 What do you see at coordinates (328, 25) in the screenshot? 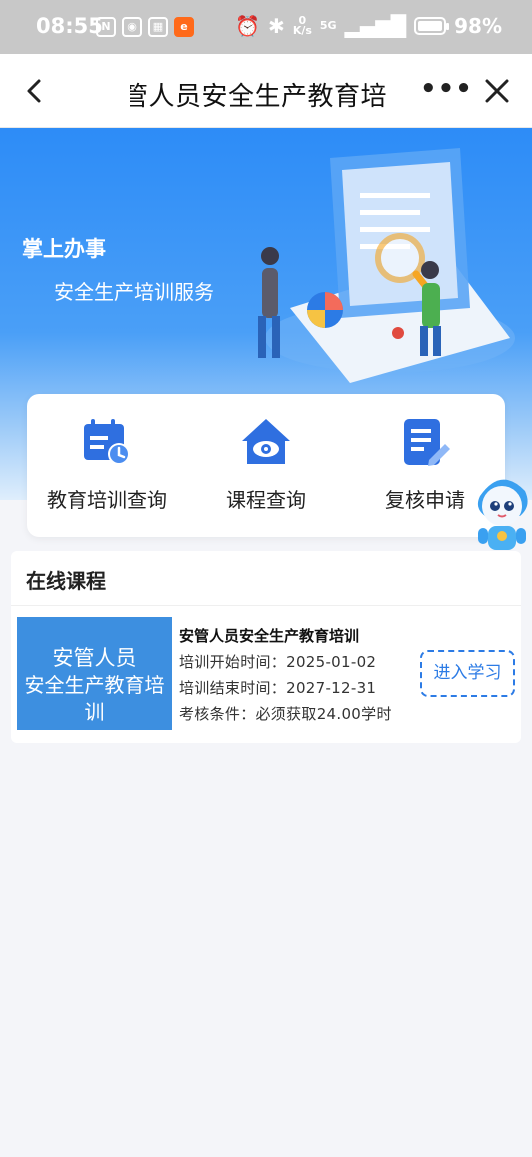
I see `network-type: 5G` at bounding box center [328, 25].